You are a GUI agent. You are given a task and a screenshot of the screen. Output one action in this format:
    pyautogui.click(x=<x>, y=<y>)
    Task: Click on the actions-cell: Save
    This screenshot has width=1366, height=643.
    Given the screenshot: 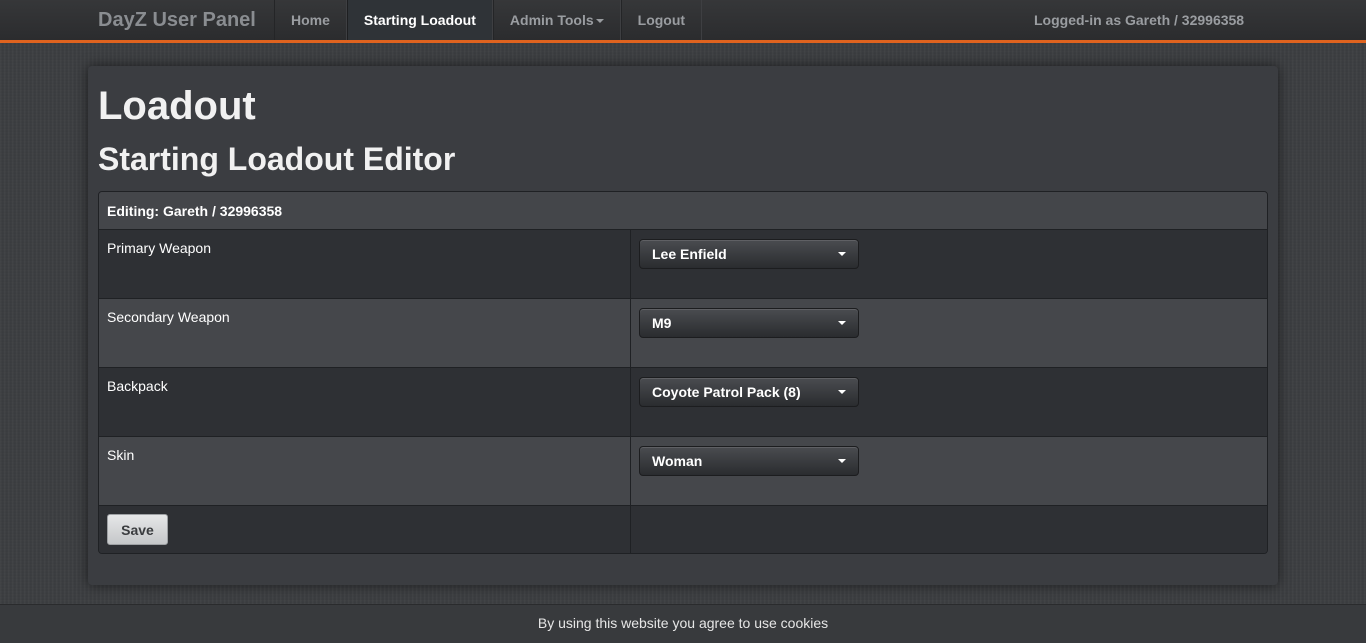 What is the action you would take?
    pyautogui.click(x=365, y=529)
    